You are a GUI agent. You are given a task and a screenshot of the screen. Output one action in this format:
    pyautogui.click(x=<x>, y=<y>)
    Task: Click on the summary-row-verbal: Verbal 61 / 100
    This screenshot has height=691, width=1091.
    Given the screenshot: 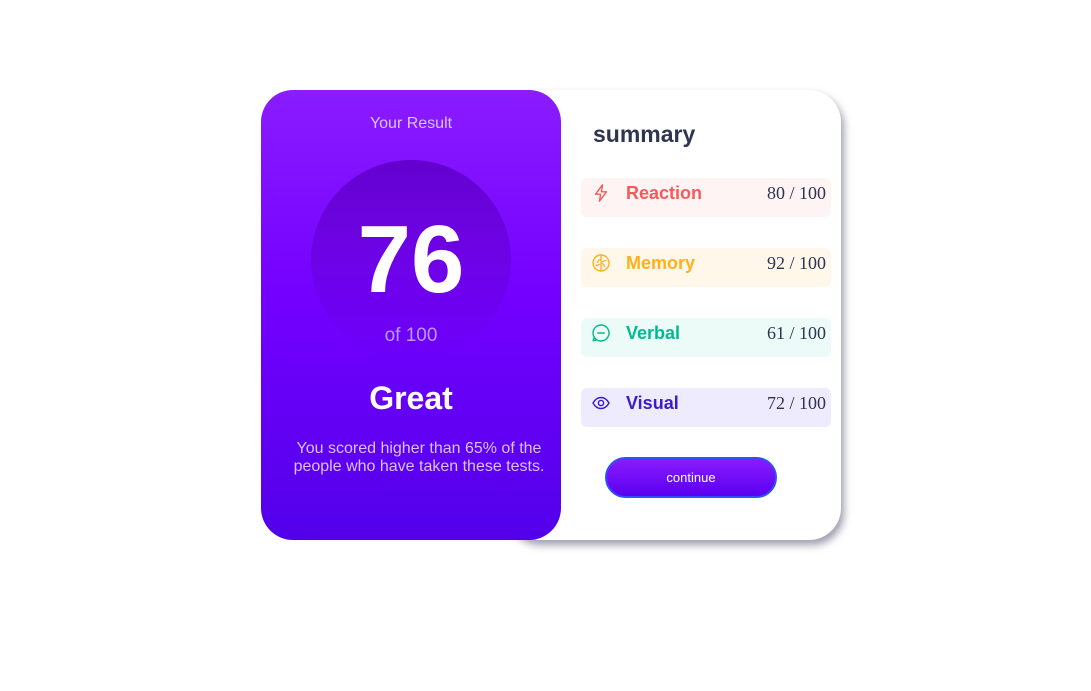 What is the action you would take?
    pyautogui.click(x=706, y=337)
    